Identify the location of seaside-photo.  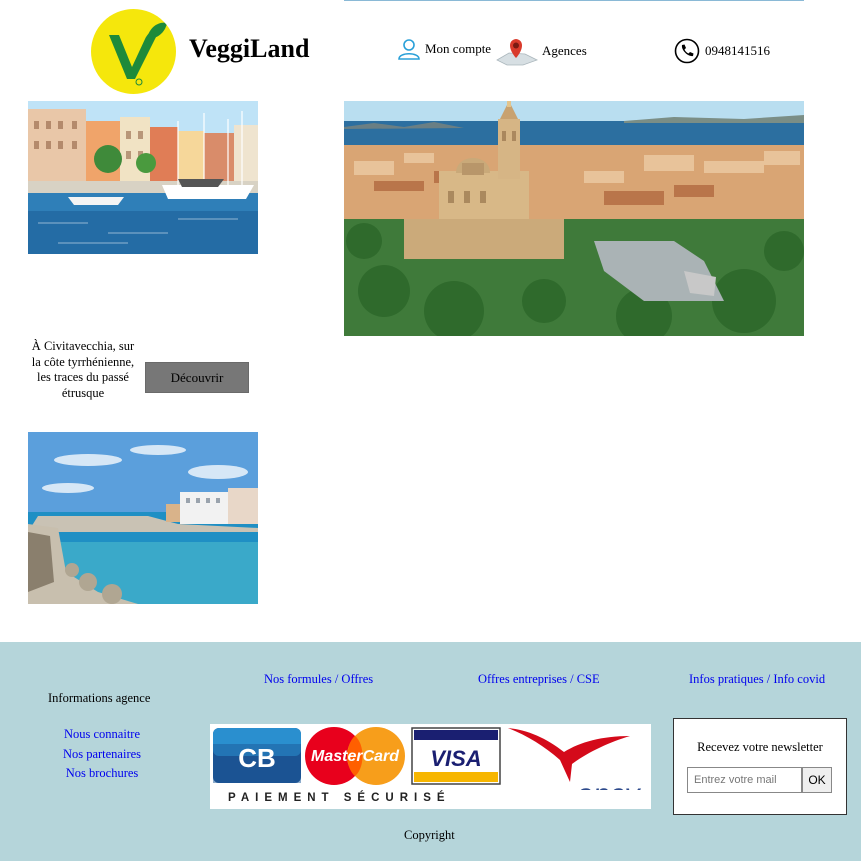
(143, 518).